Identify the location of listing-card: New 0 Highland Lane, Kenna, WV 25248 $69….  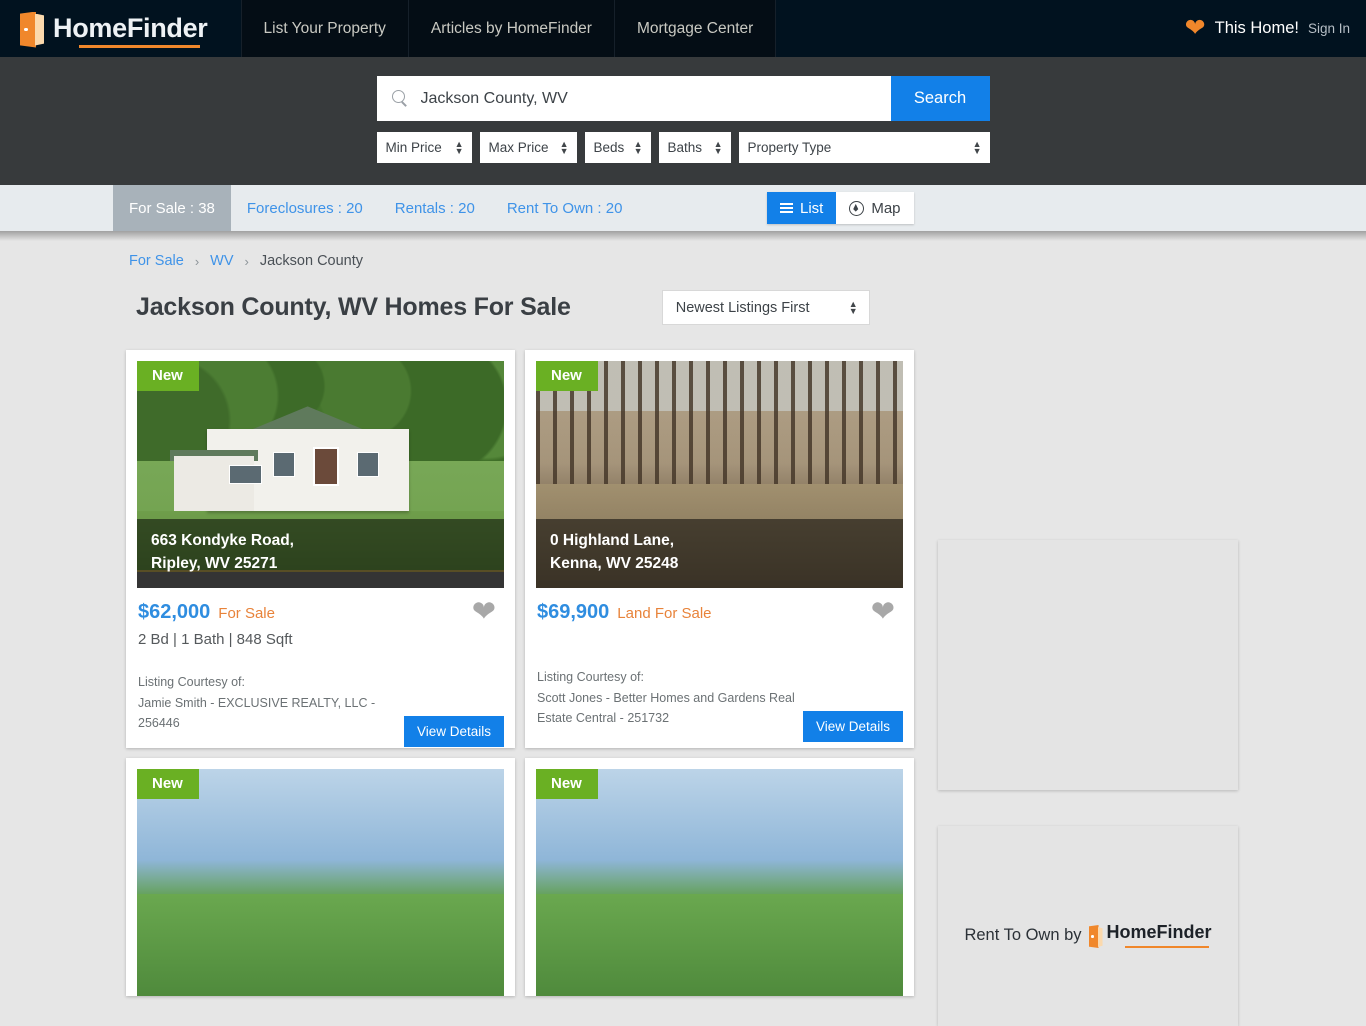
(719, 549).